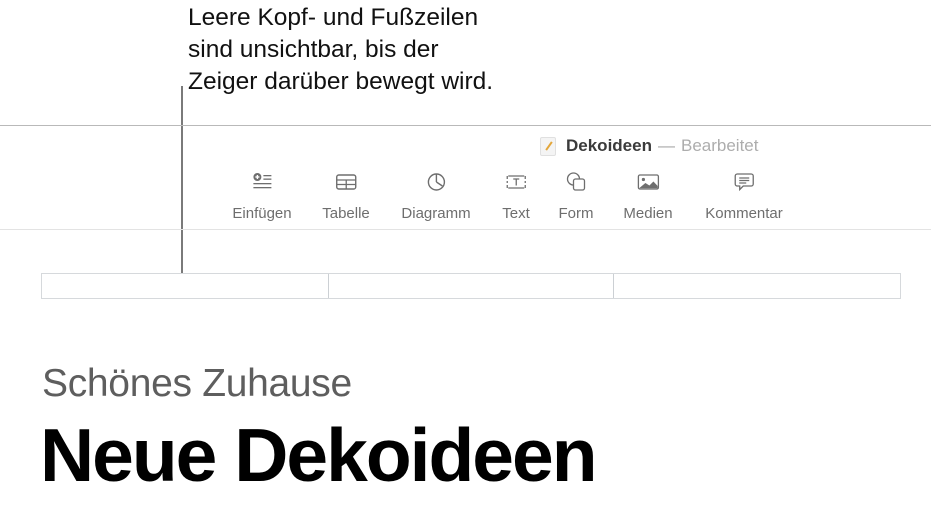  I want to click on toolbar-bottom-divider, so click(465, 229).